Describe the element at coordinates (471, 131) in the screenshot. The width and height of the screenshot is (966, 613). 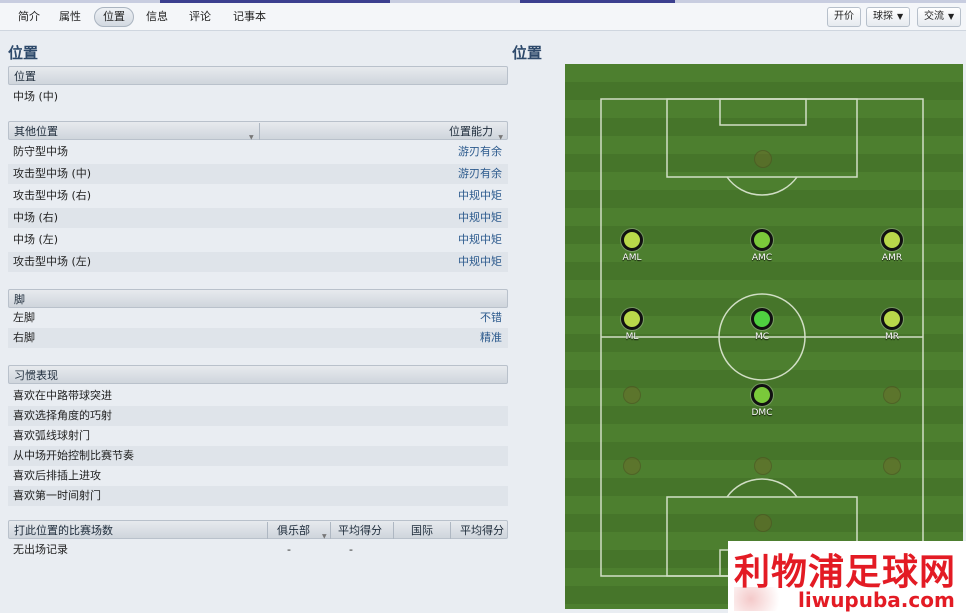
I see `position-ability-column: 位置能力` at that location.